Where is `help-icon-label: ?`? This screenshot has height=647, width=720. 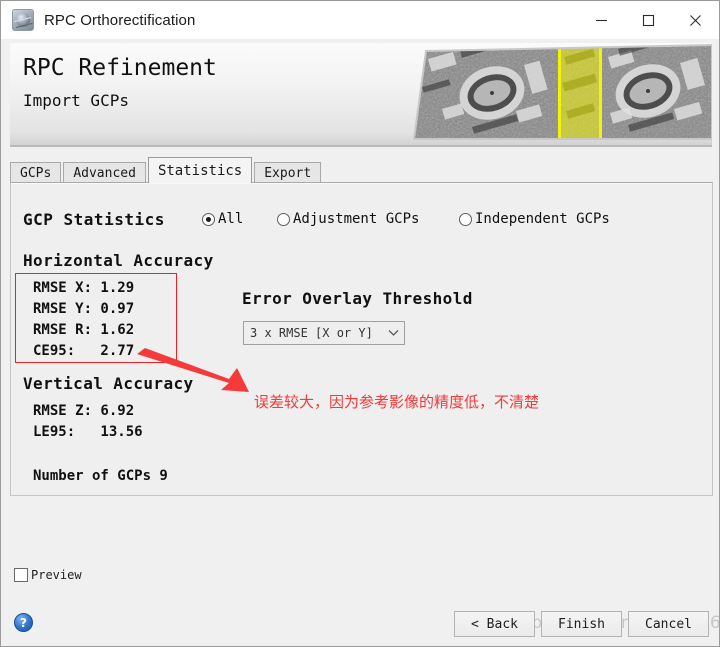
help-icon-label: ? is located at coordinates (23, 622).